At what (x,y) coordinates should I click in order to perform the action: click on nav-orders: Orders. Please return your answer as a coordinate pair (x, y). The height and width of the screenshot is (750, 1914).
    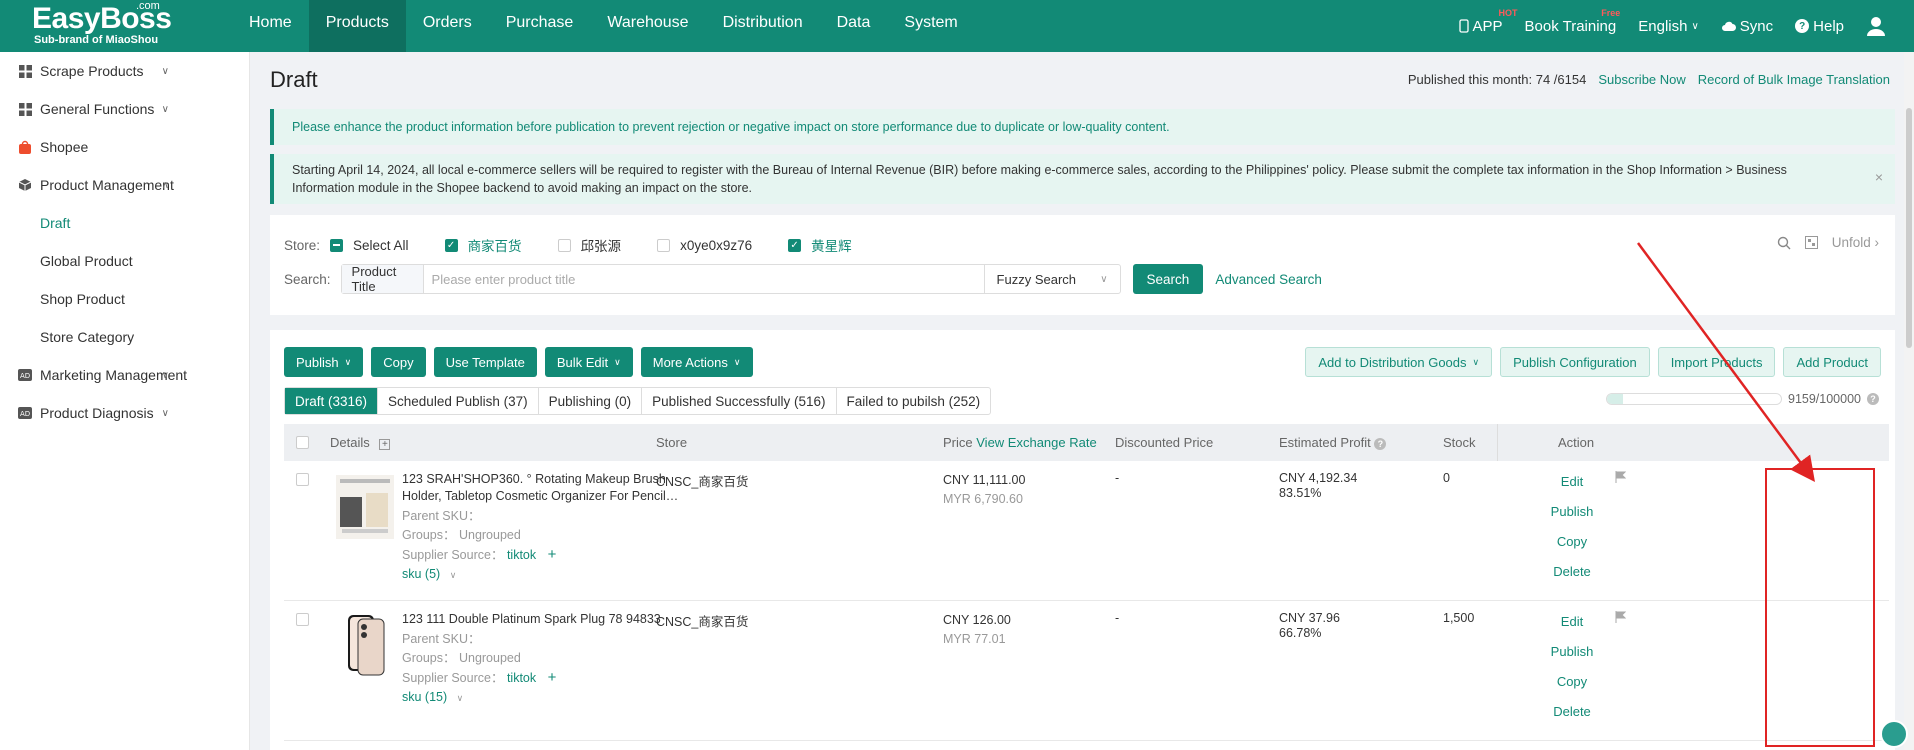
    Looking at the image, I should click on (447, 26).